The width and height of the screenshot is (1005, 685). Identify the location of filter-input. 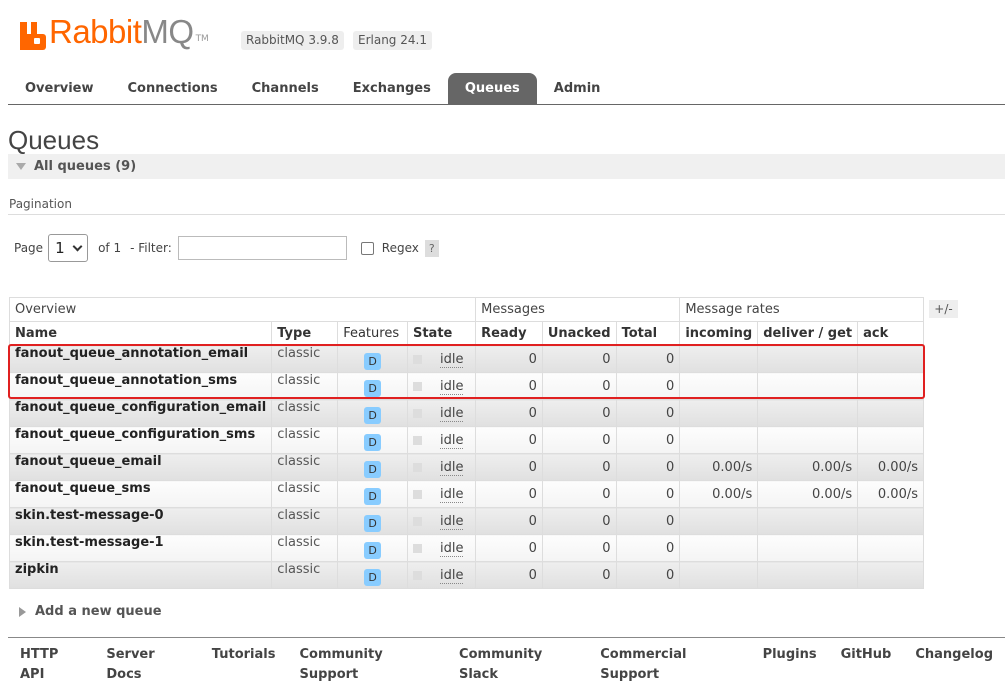
(262, 248).